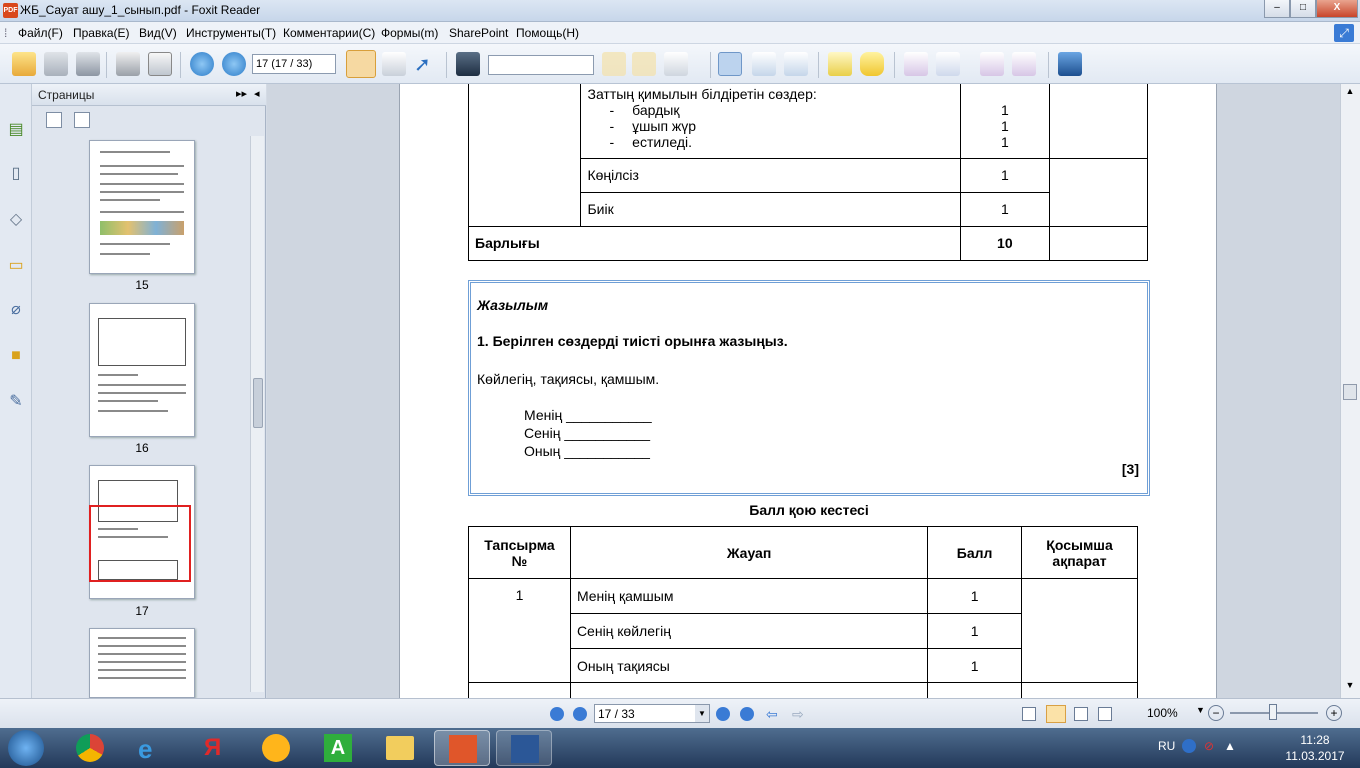  I want to click on collapse-panel-icon: ◂, so click(257, 93).